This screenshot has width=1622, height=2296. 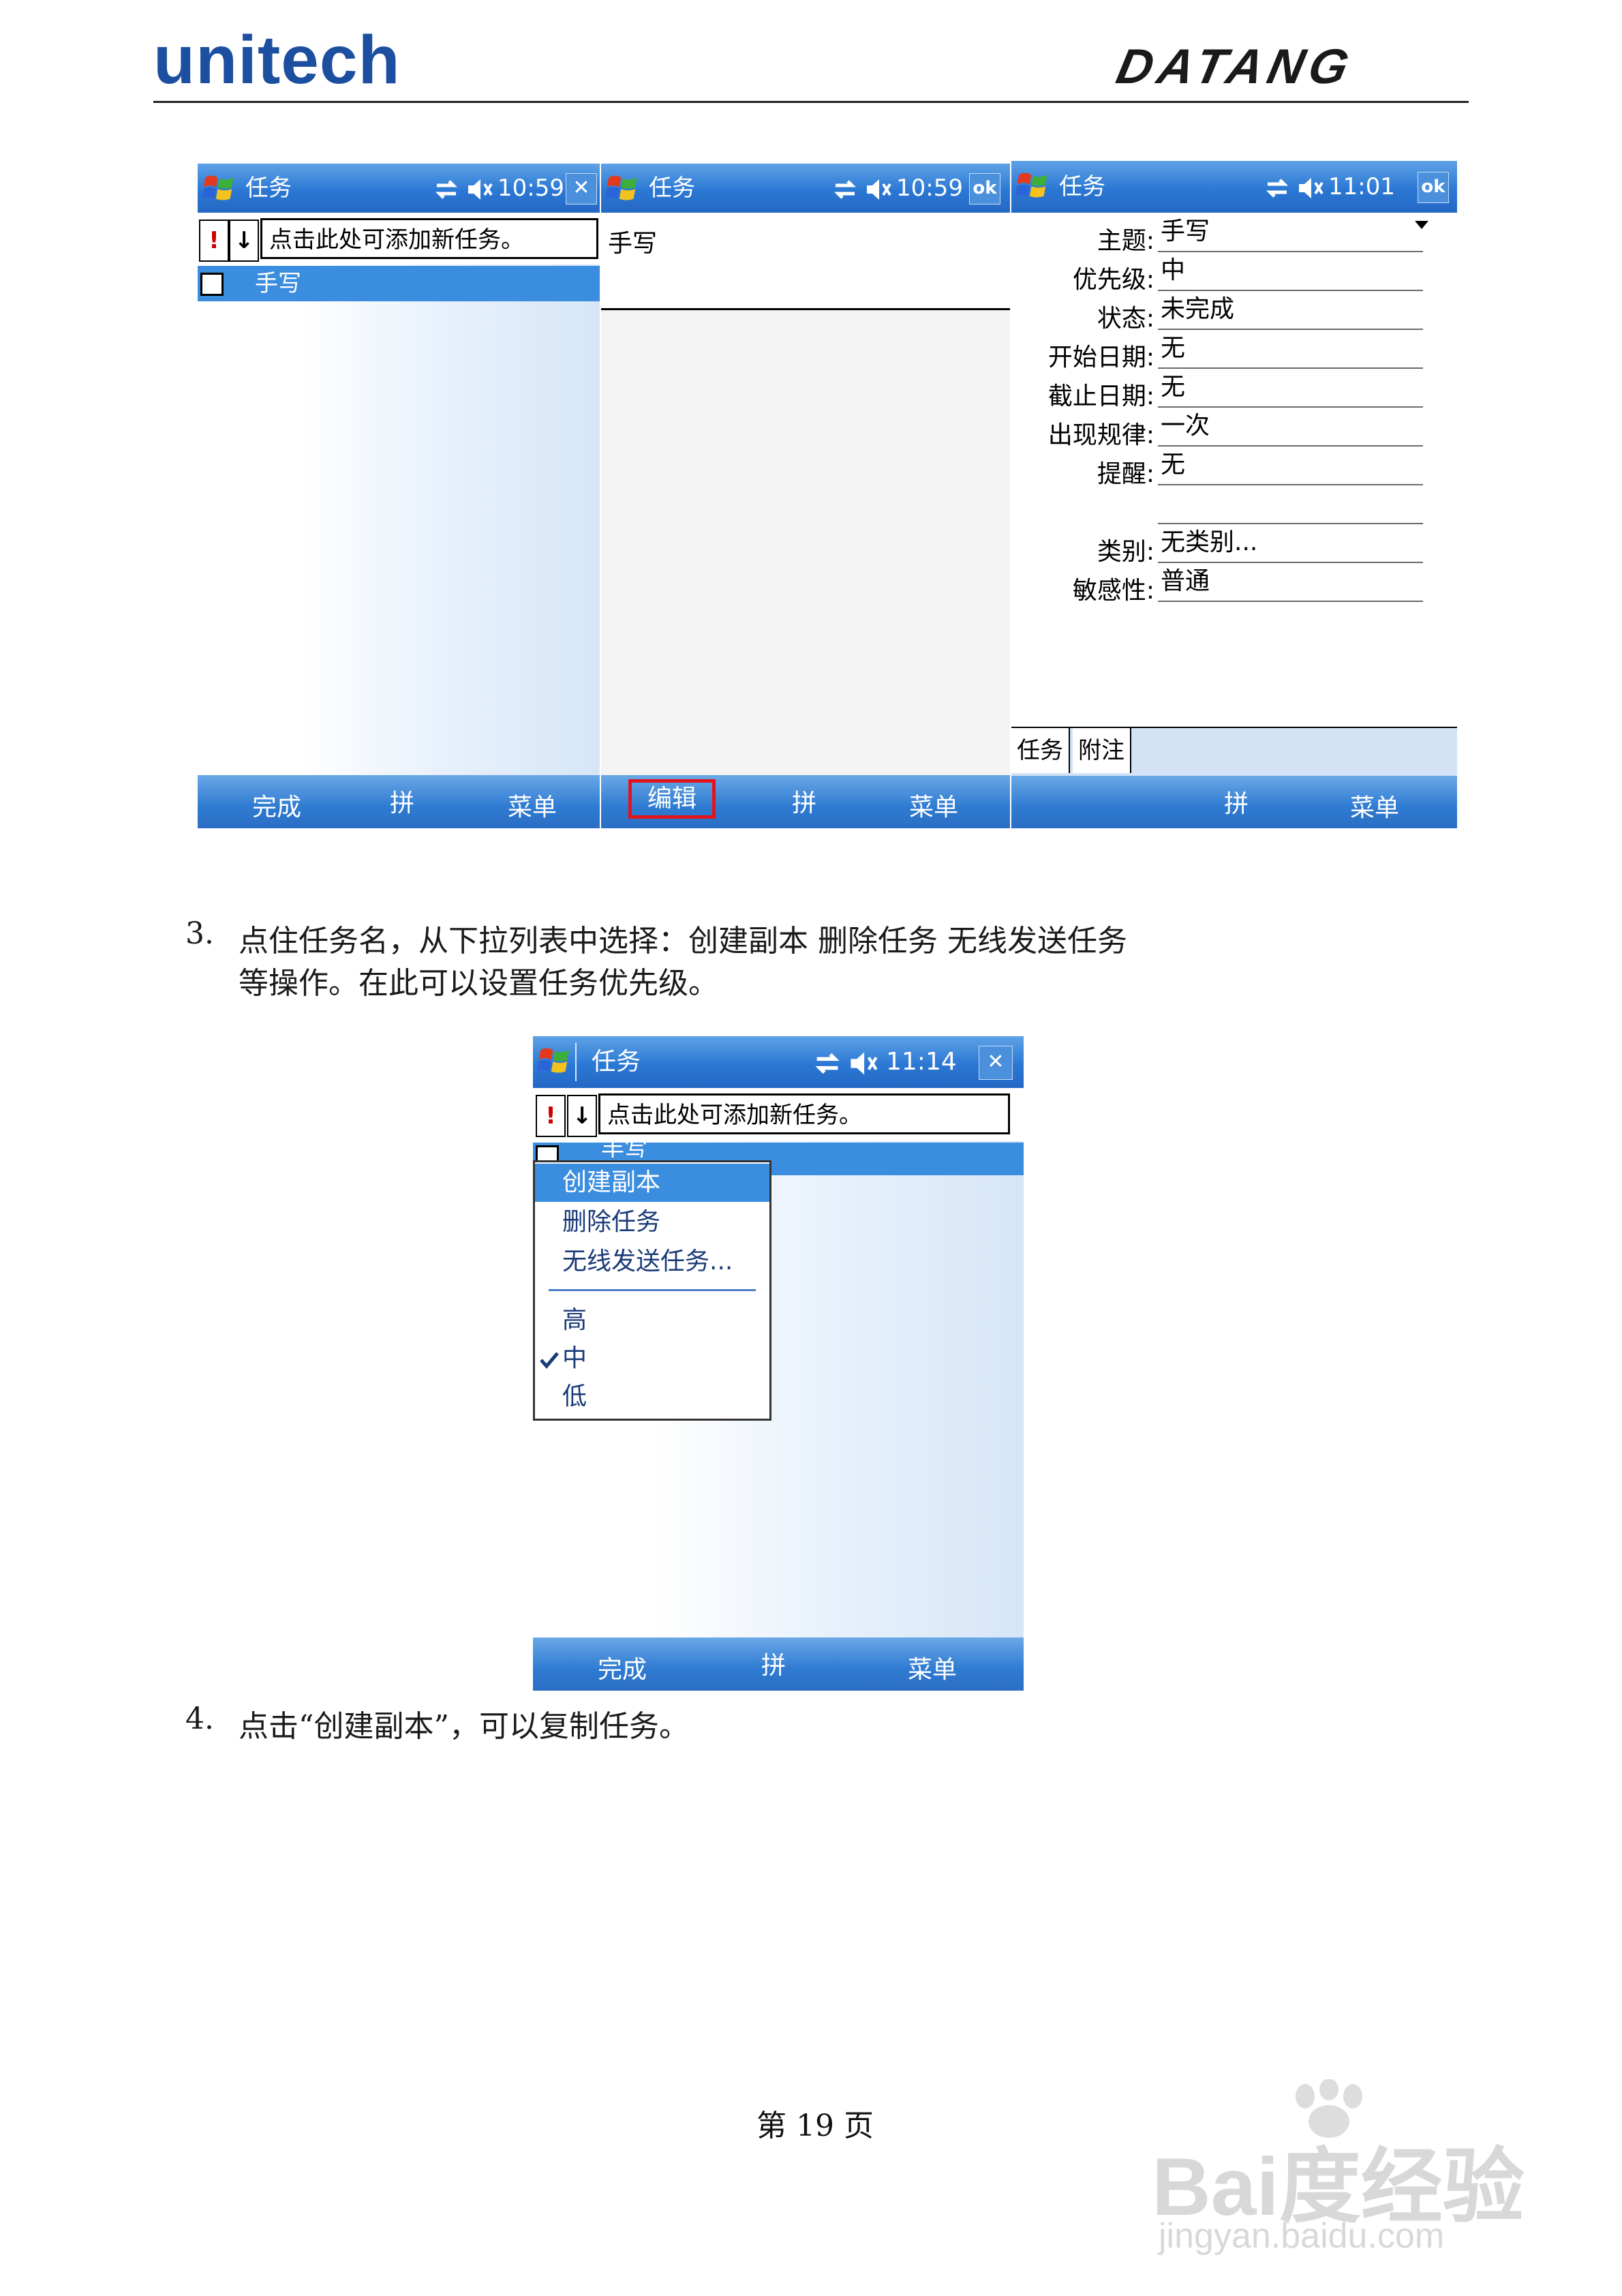 What do you see at coordinates (1234, 751) in the screenshot?
I see `tab-strip: 任务 附注` at bounding box center [1234, 751].